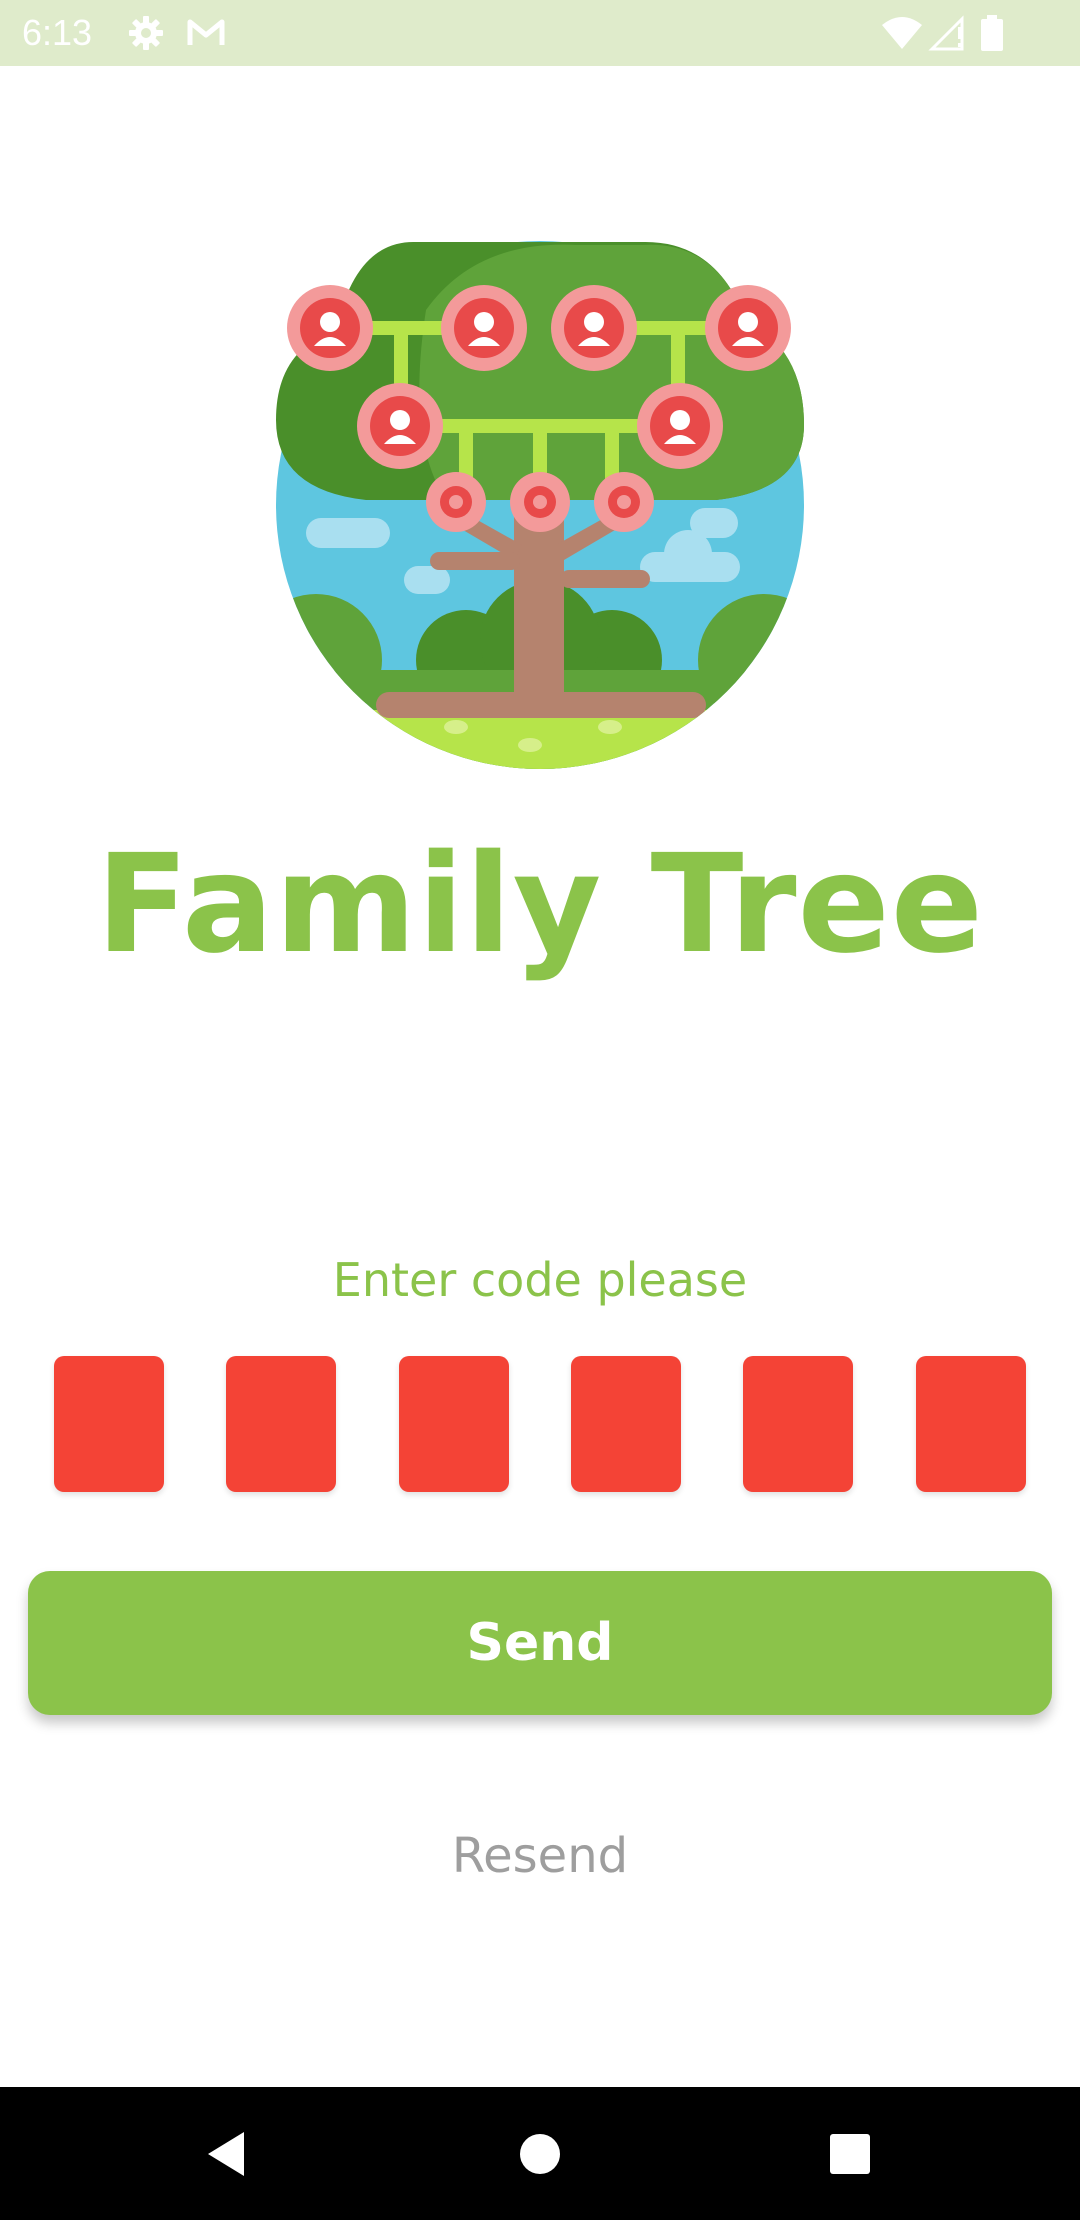  What do you see at coordinates (226, 2153) in the screenshot?
I see `back-icon` at bounding box center [226, 2153].